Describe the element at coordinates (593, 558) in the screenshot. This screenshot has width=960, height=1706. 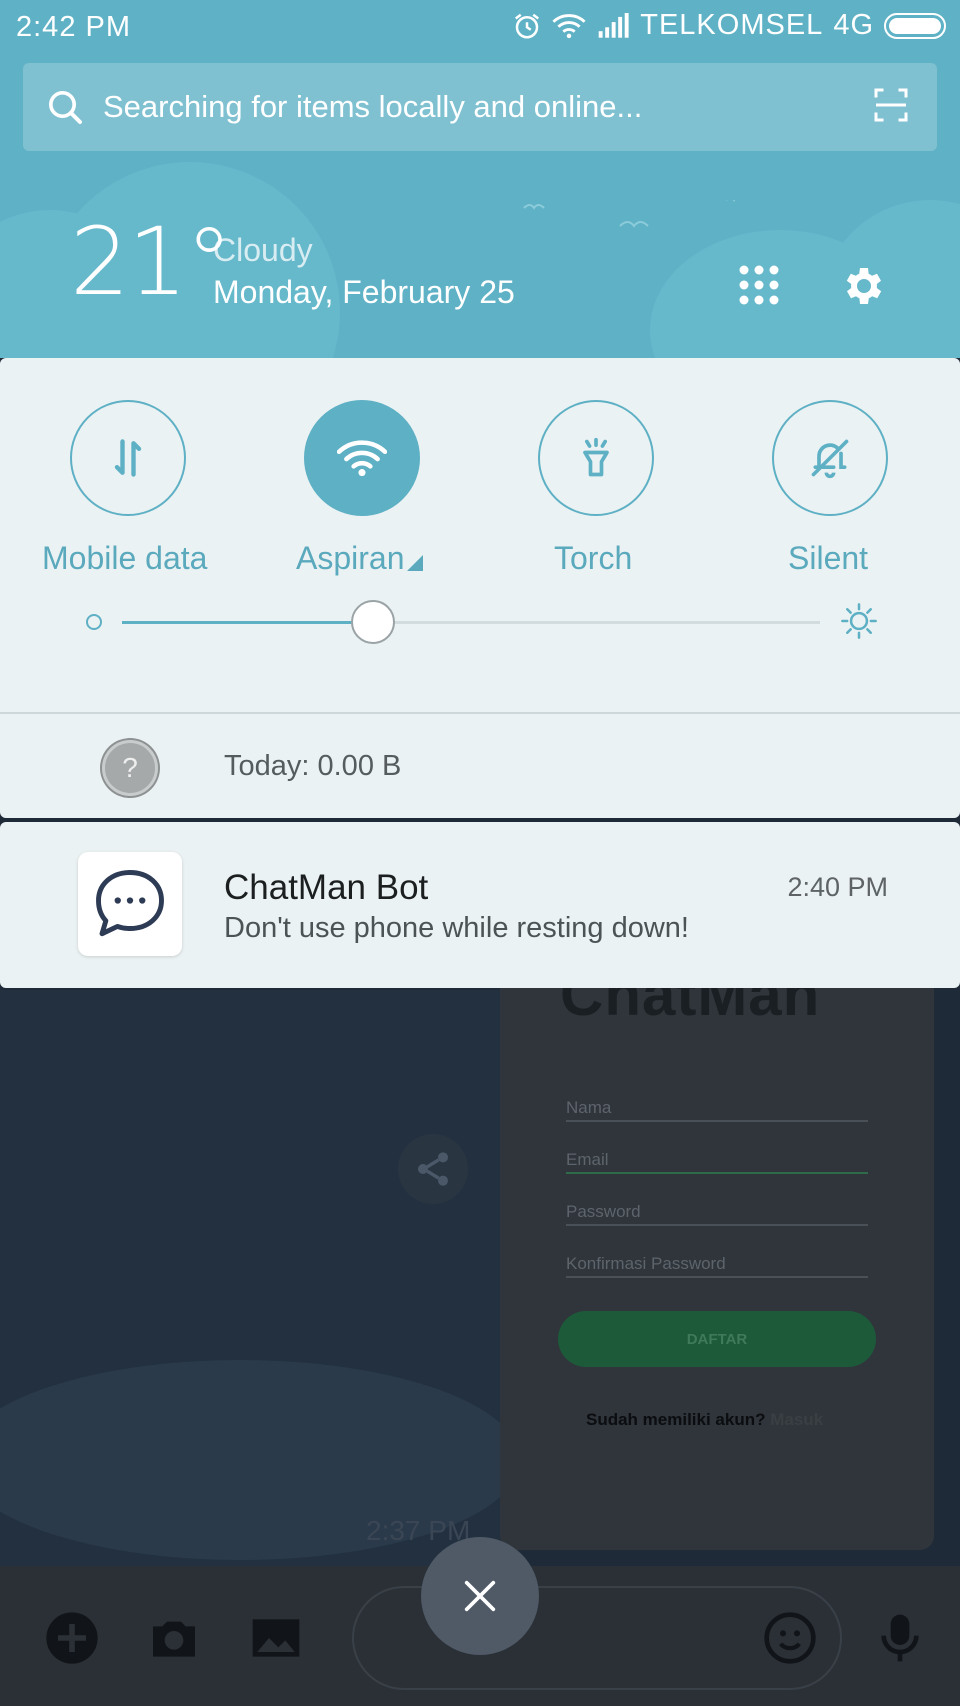
I see `toggle-torch-label: Torch` at that location.